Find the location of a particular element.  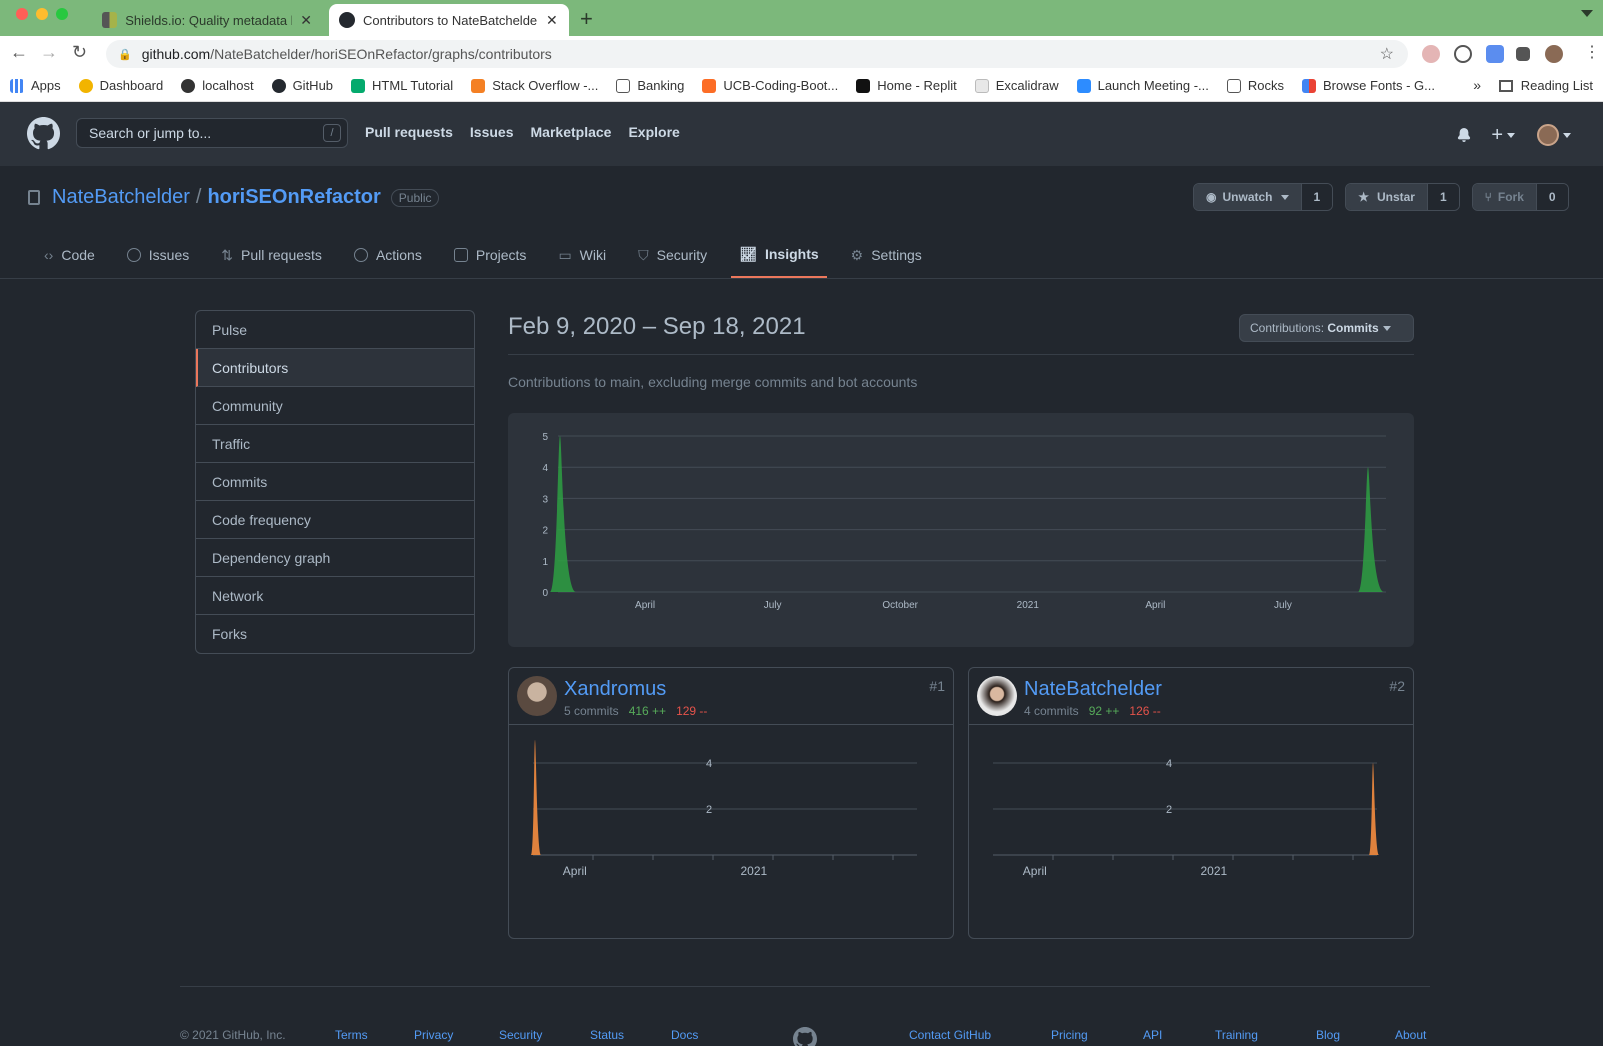

footer-link-docs: Docs is located at coordinates (684, 1035).